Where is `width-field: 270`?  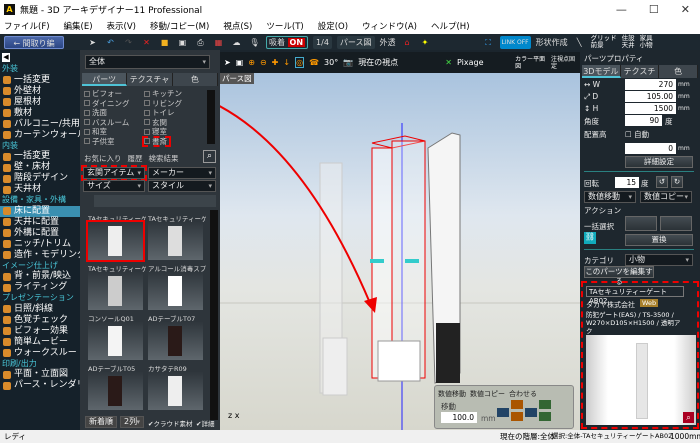
width-field: 270 is located at coordinates (650, 84).